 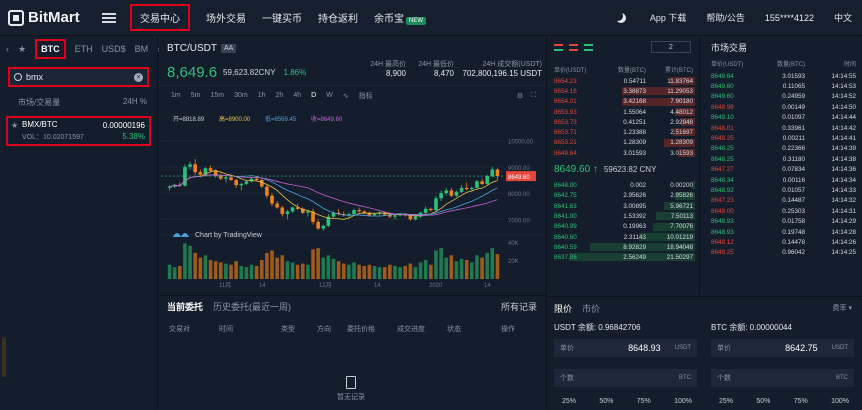 What do you see at coordinates (50, 49) in the screenshot?
I see `market-tab-btc: BTC` at bounding box center [50, 49].